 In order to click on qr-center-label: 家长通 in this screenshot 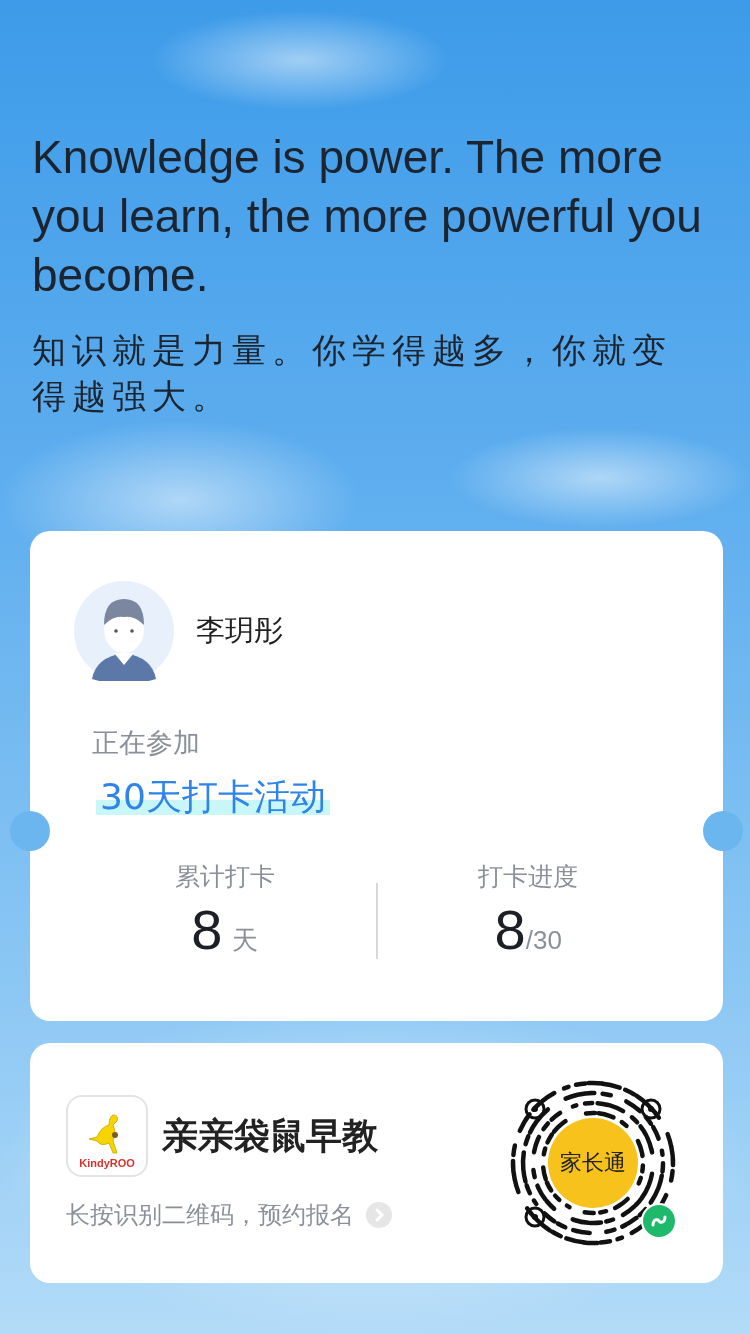, I will do `click(593, 1163)`.